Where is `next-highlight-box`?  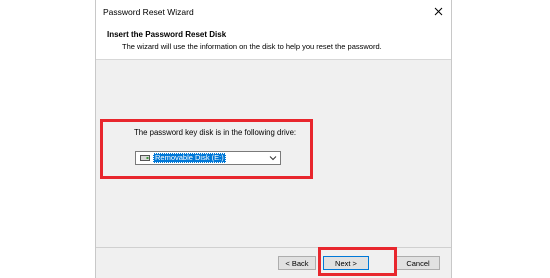 next-highlight-box is located at coordinates (357, 261).